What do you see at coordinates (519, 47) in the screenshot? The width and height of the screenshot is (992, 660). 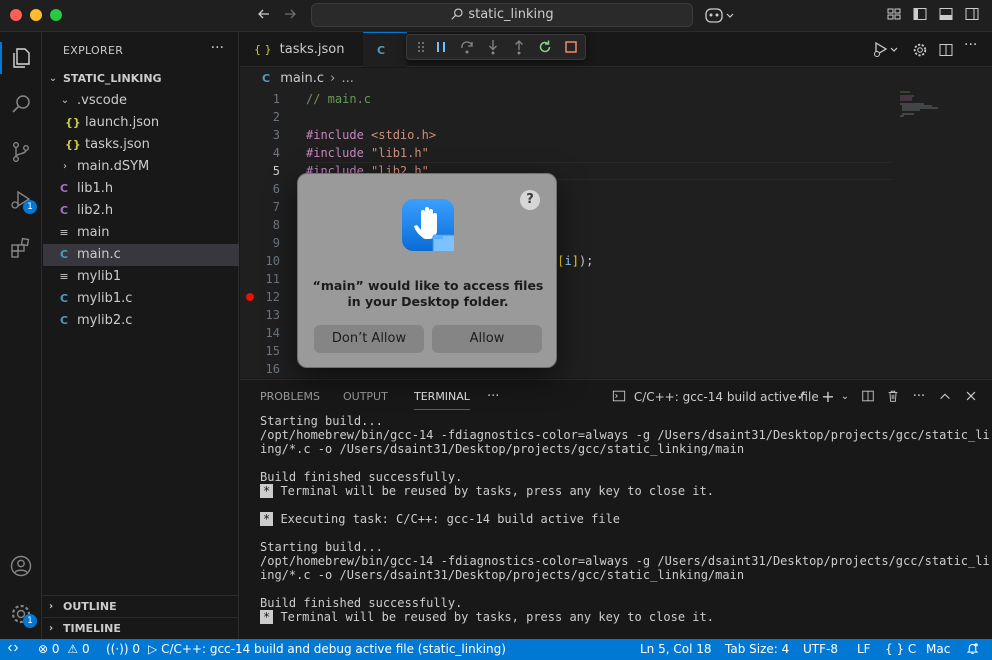 I see `step-out-icon` at bounding box center [519, 47].